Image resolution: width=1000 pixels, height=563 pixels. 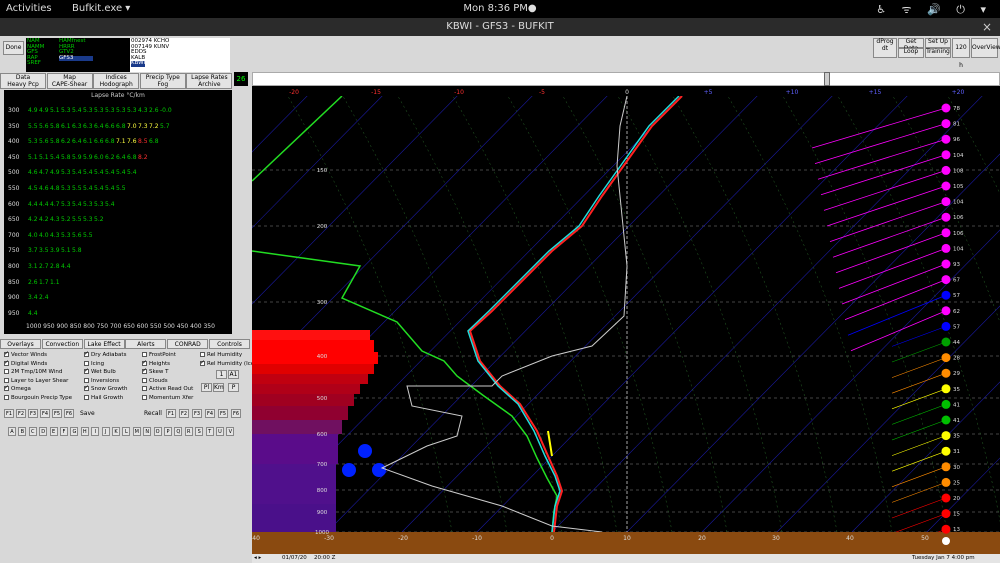 I want to click on option-checkbox: Icing, so click(x=94, y=363).